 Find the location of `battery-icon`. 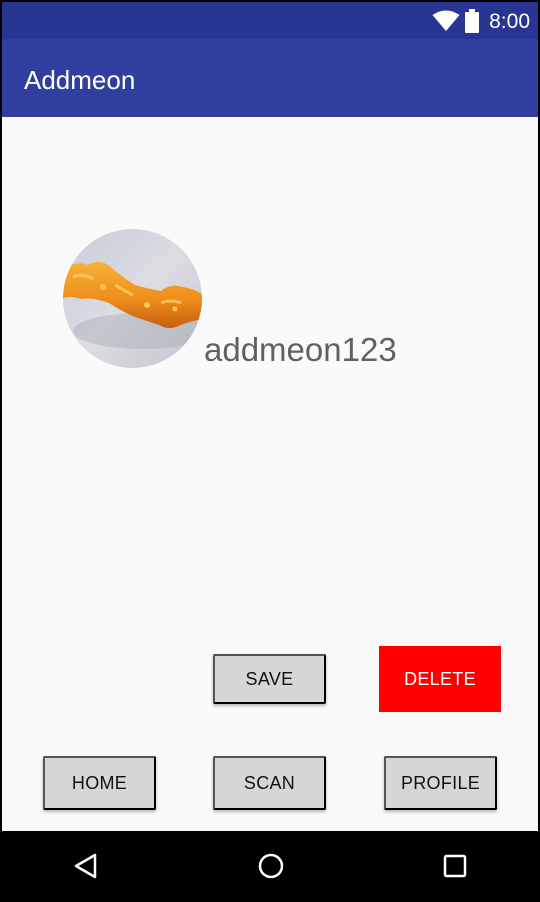

battery-icon is located at coordinates (472, 21).